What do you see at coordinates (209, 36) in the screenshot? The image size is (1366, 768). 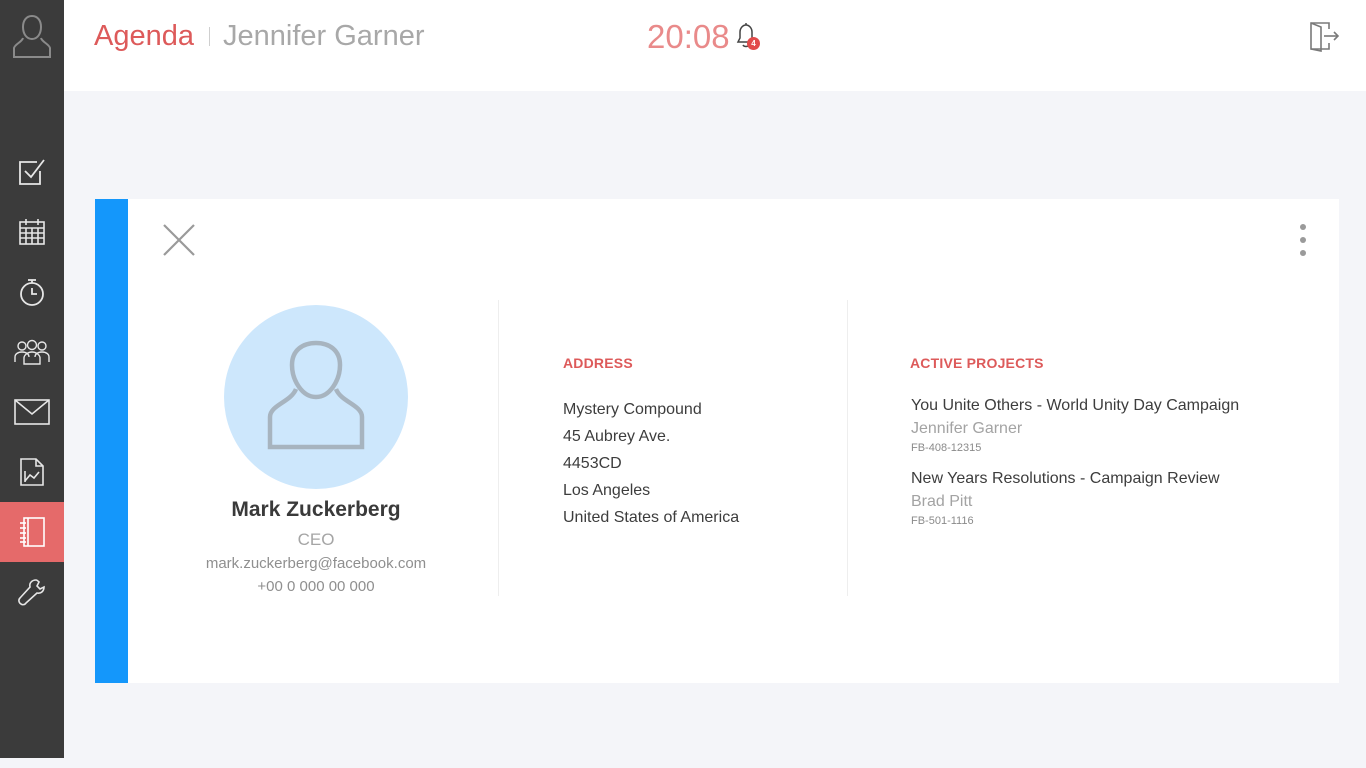 I see `header-divider` at bounding box center [209, 36].